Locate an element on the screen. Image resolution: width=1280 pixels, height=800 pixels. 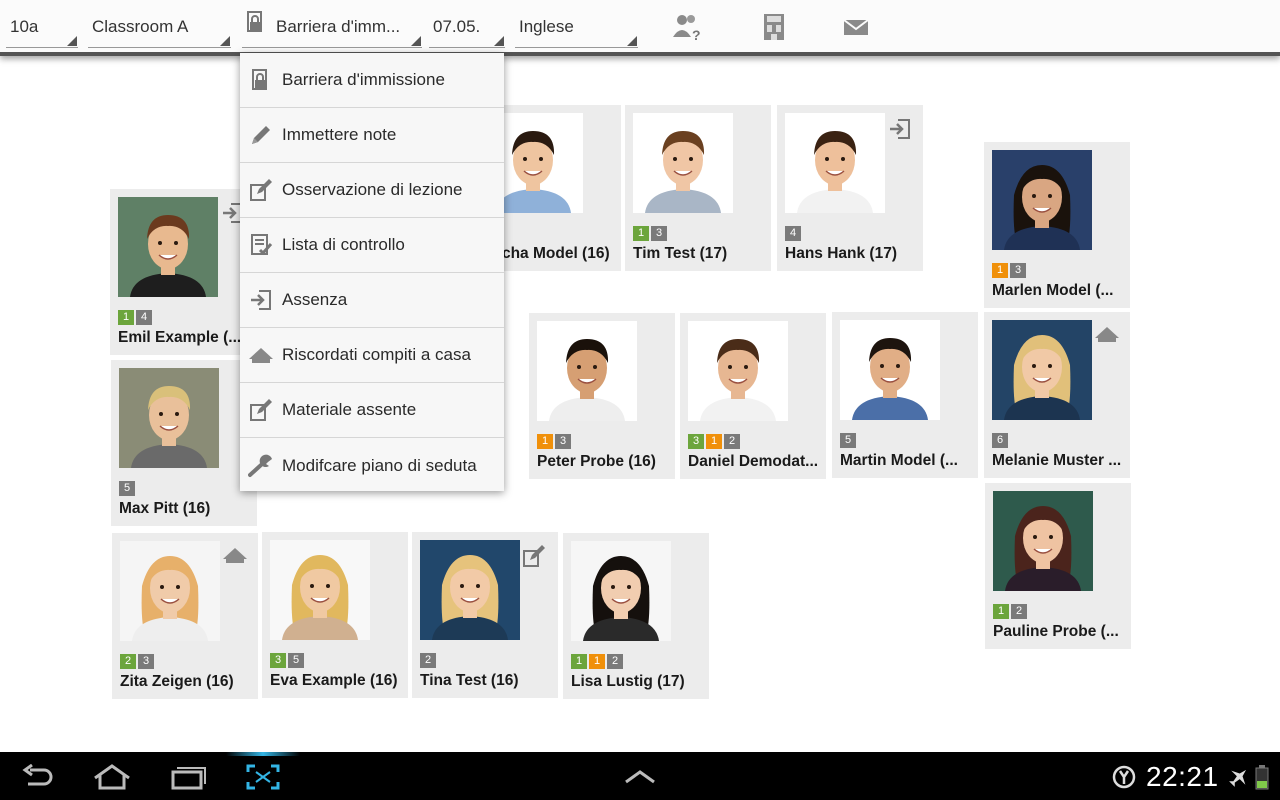
subject-dropdown: Inglese is located at coordinates (576, 27).